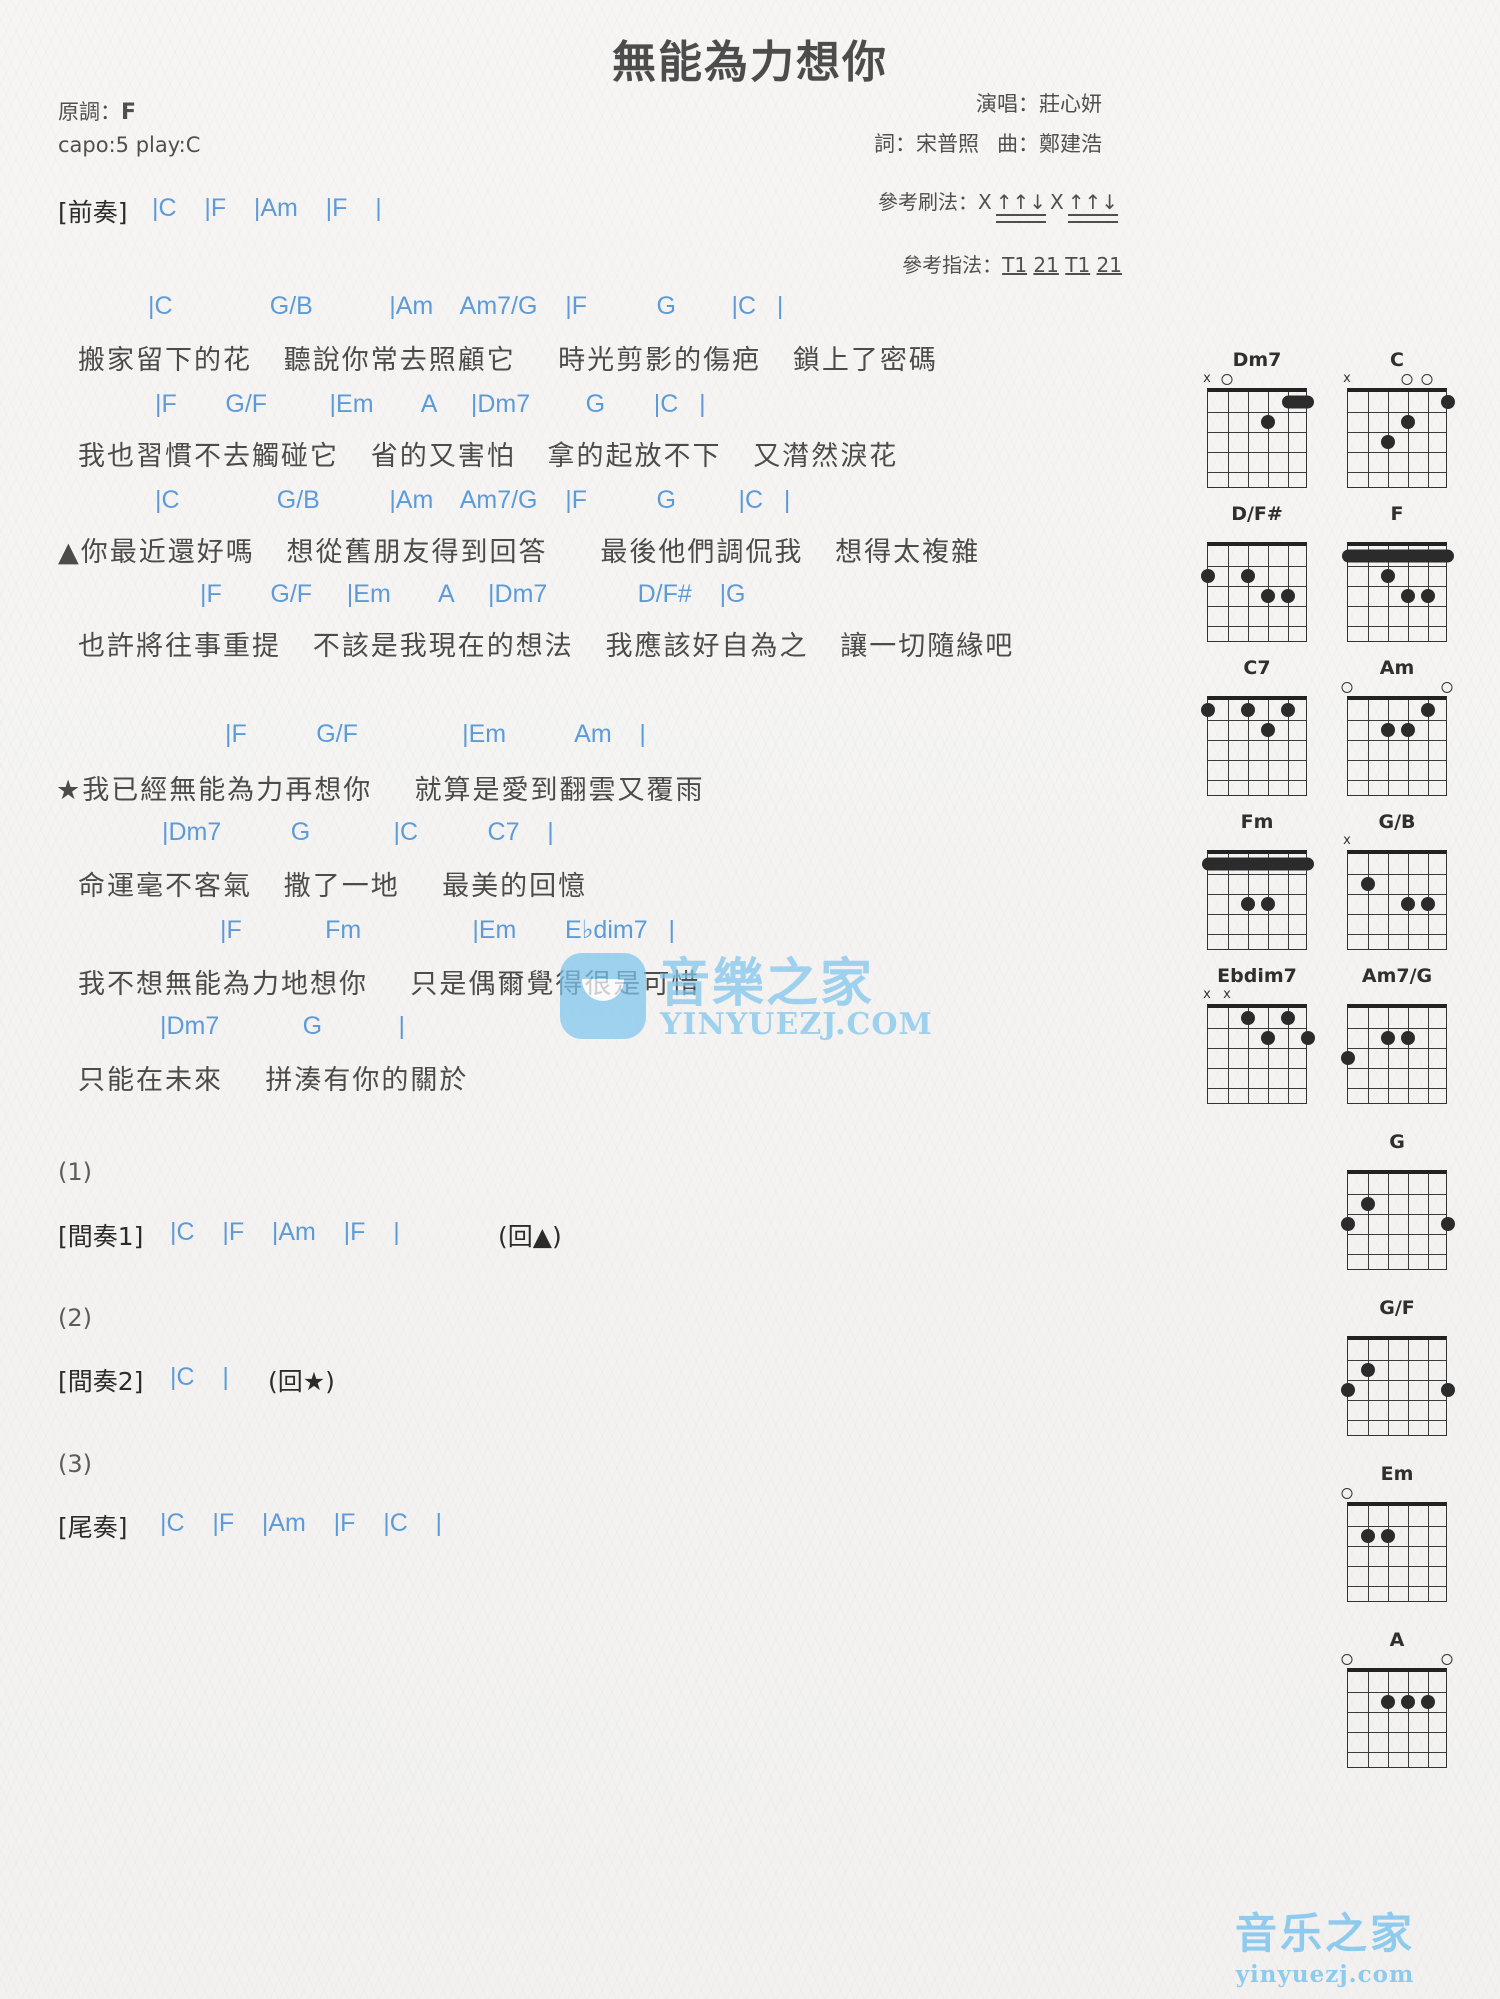  Describe the element at coordinates (1325, 1944) in the screenshot. I see `watermark-bottom: 音乐之家 yinyuezj.com` at that location.